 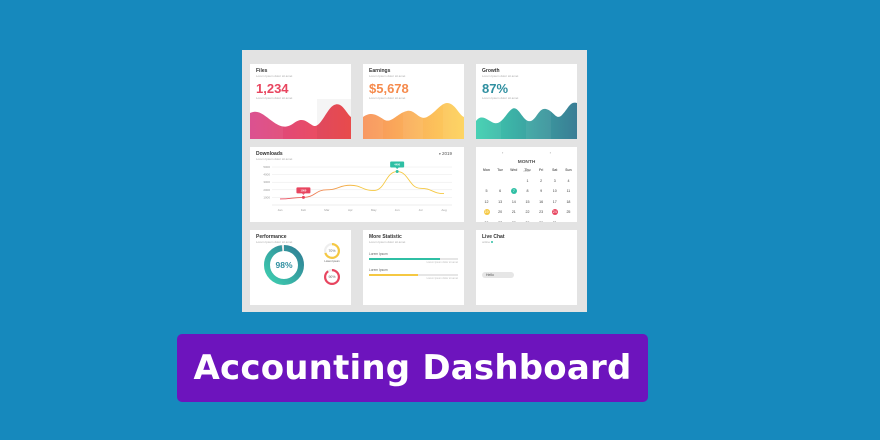 I want to click on x-tick-label: Apr, so click(x=350, y=210).